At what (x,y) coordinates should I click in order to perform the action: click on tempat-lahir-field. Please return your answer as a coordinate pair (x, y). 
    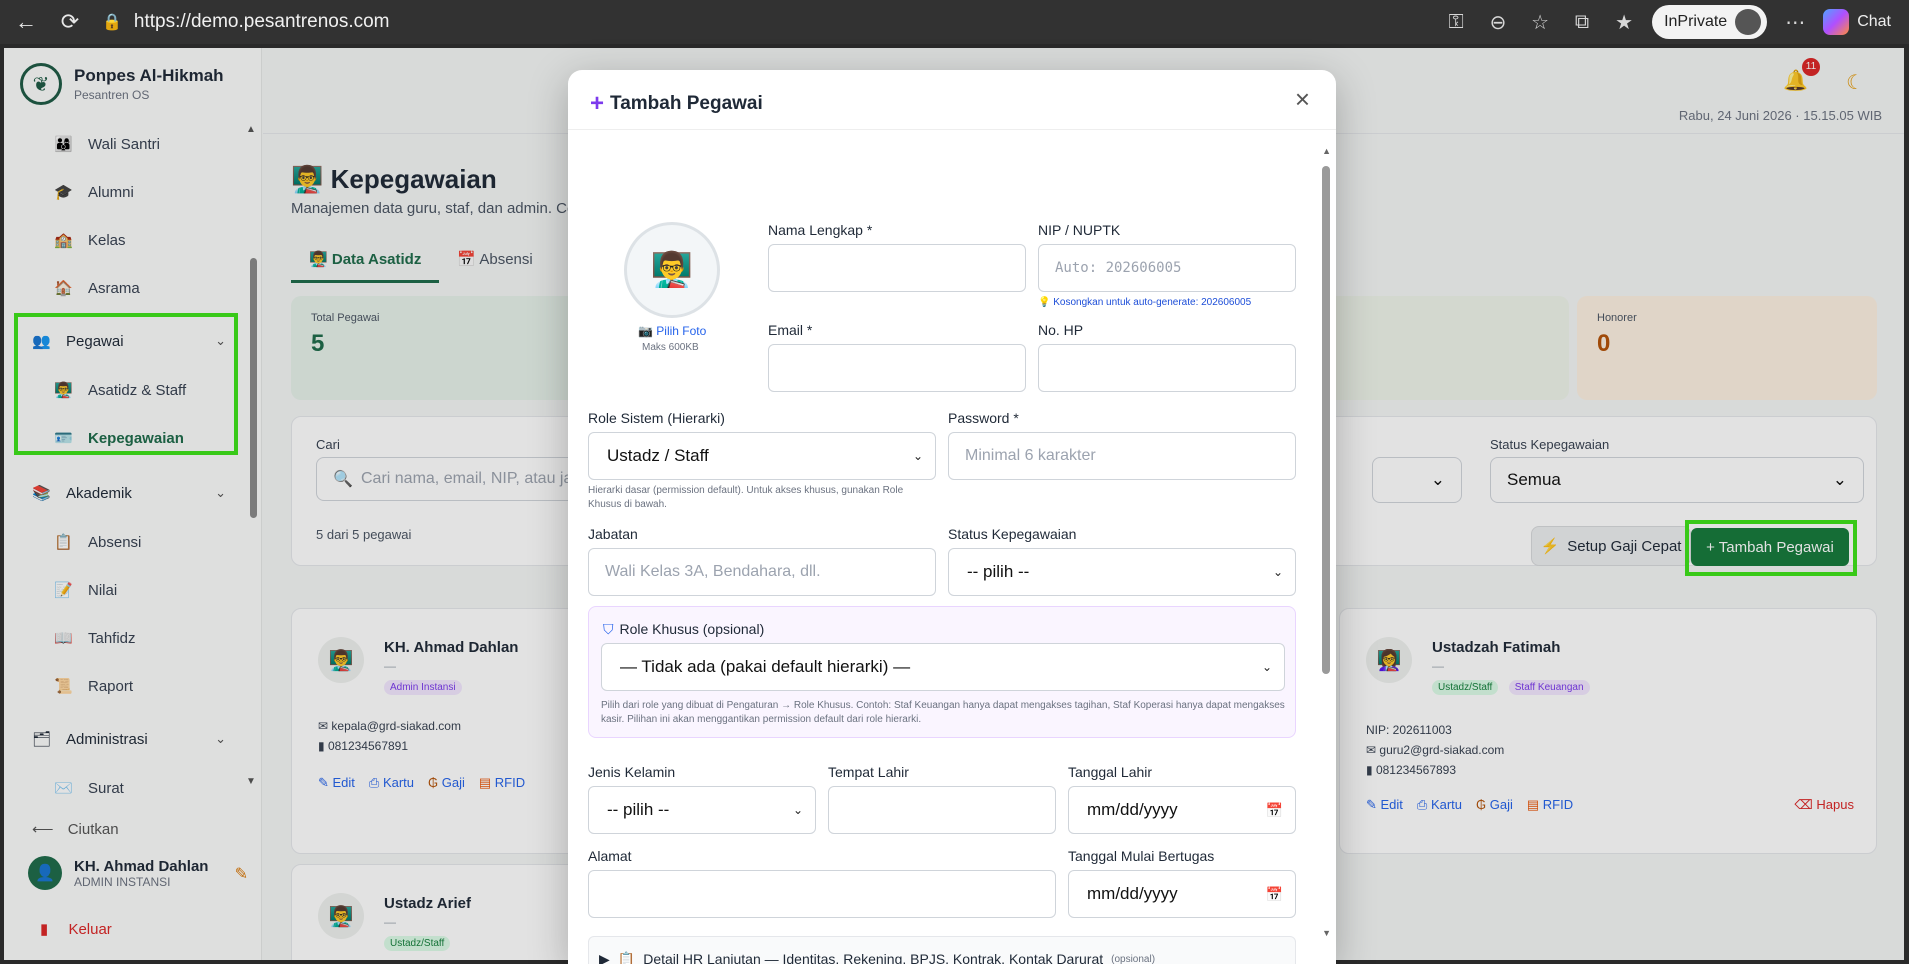
    Looking at the image, I should click on (942, 810).